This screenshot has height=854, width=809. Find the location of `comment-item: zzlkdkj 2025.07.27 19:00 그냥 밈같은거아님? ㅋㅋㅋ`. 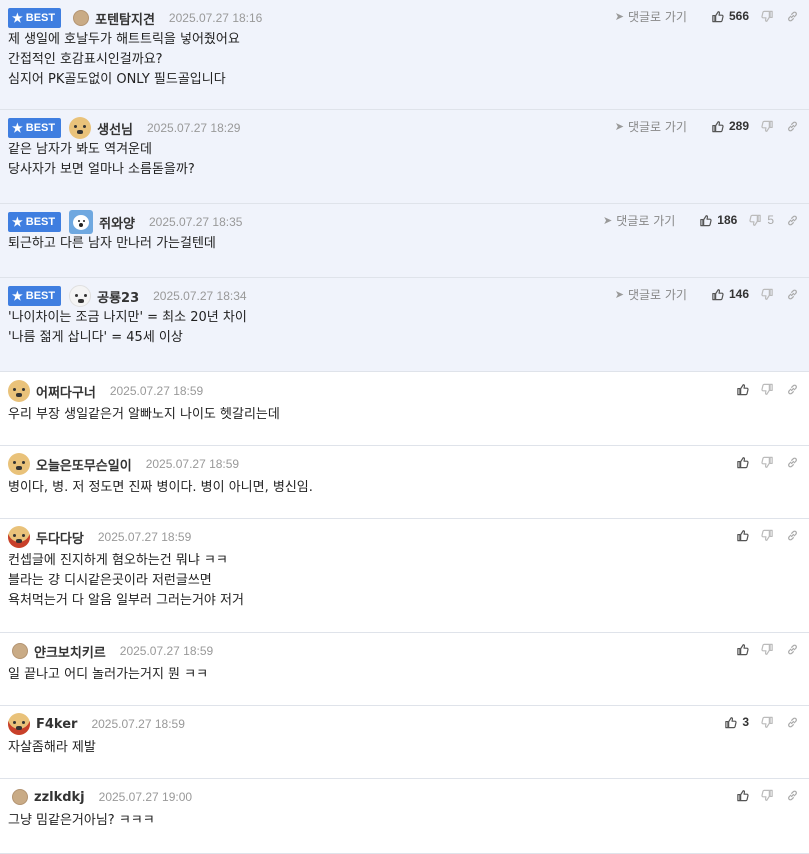

comment-item: zzlkdkj 2025.07.27 19:00 그냥 밈같은거아님? ㅋㅋㅋ is located at coordinates (404, 816).